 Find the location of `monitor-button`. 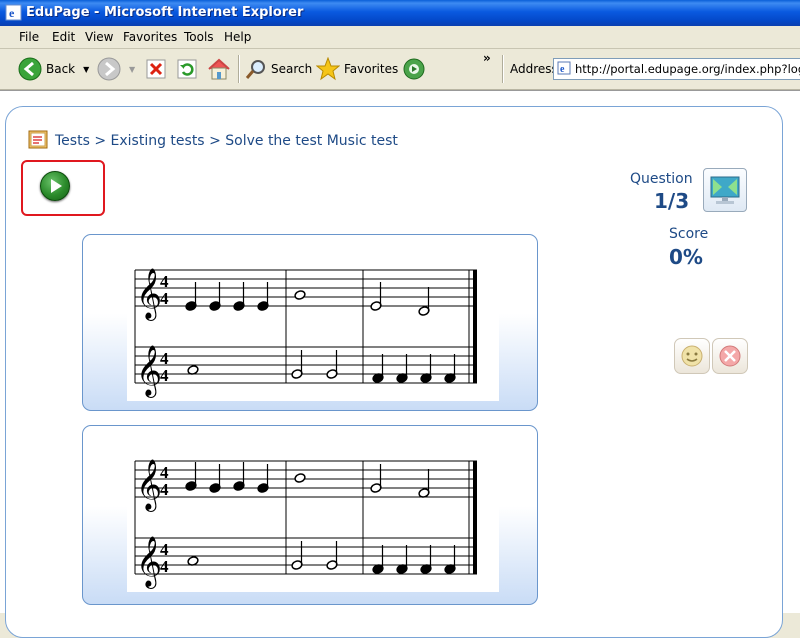

monitor-button is located at coordinates (725, 190).